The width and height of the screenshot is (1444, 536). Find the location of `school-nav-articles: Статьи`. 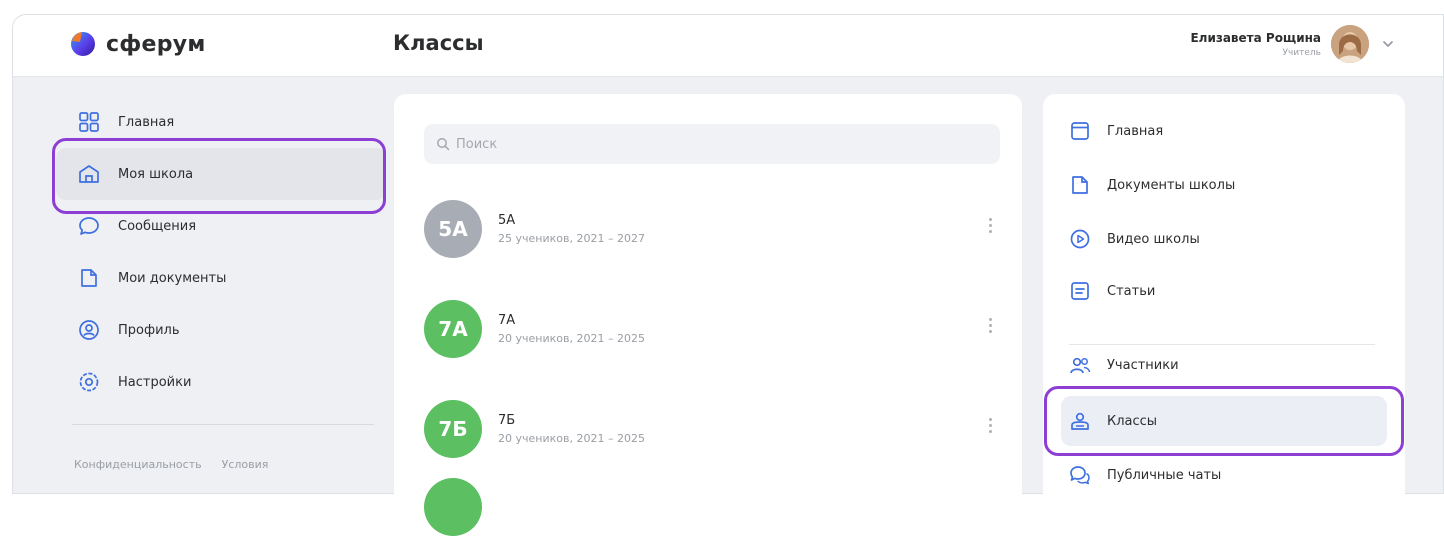

school-nav-articles: Статьи is located at coordinates (1224, 291).